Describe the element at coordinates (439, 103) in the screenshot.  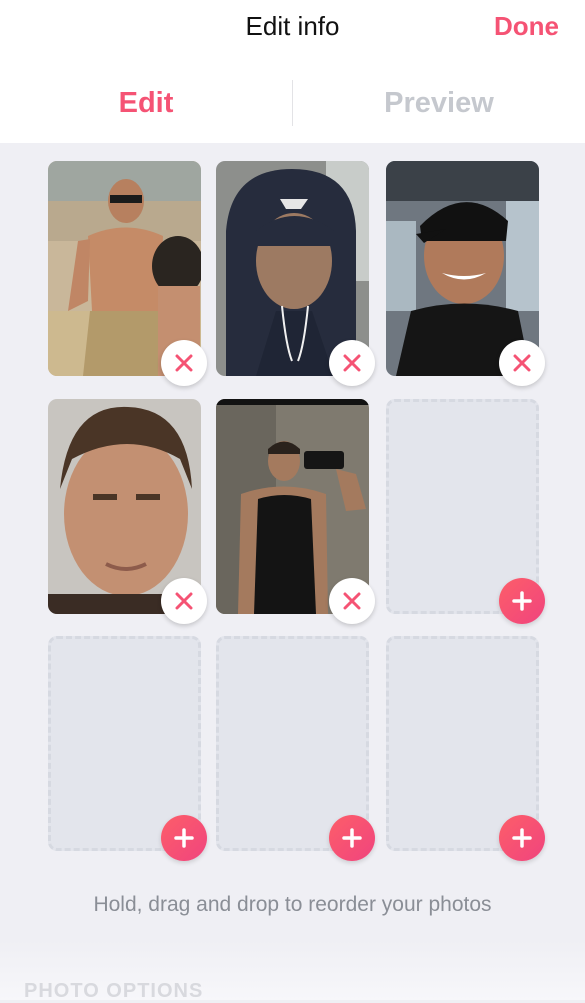
I see `tab-preview: Preview` at that location.